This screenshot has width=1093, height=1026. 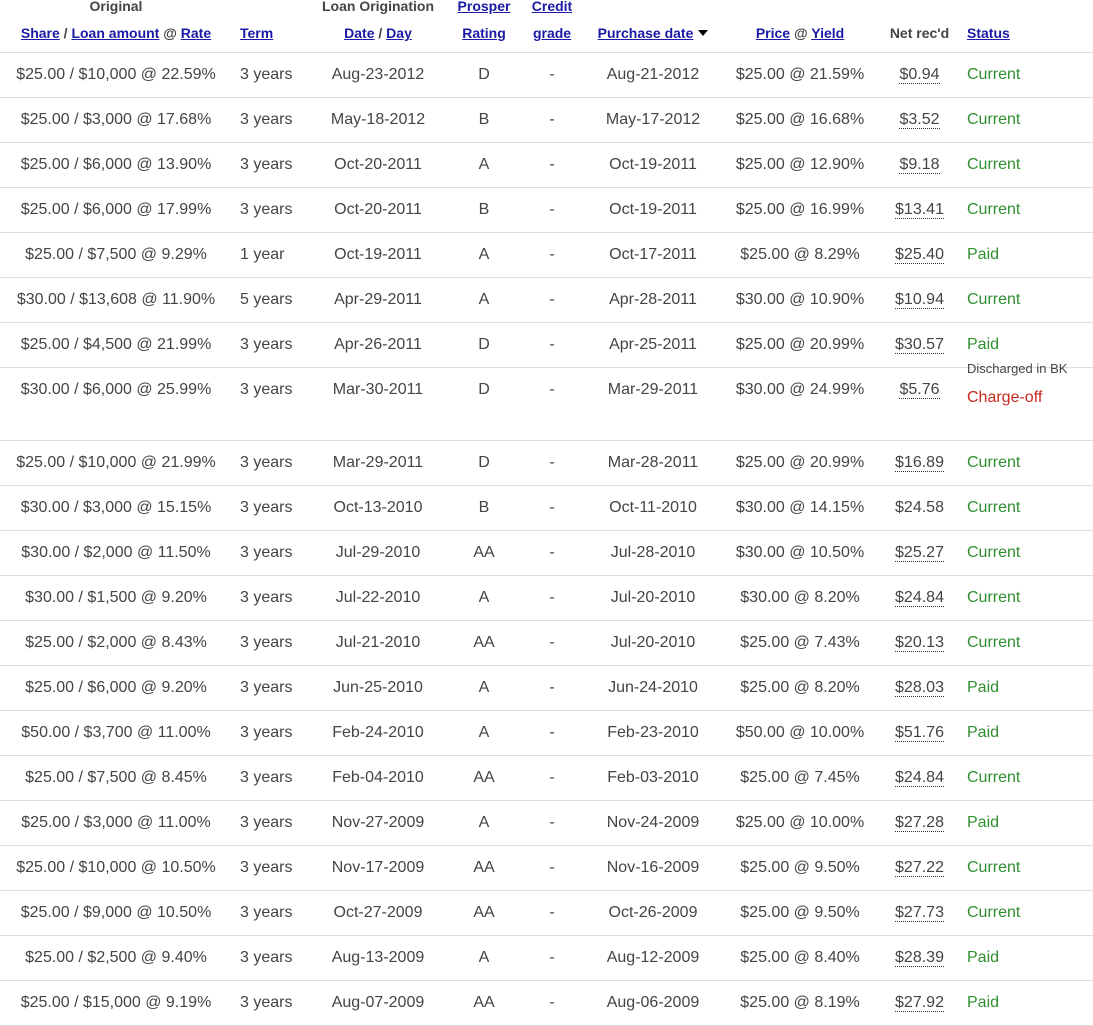 What do you see at coordinates (919, 823) in the screenshot?
I see `net-received-amount: $27.28` at bounding box center [919, 823].